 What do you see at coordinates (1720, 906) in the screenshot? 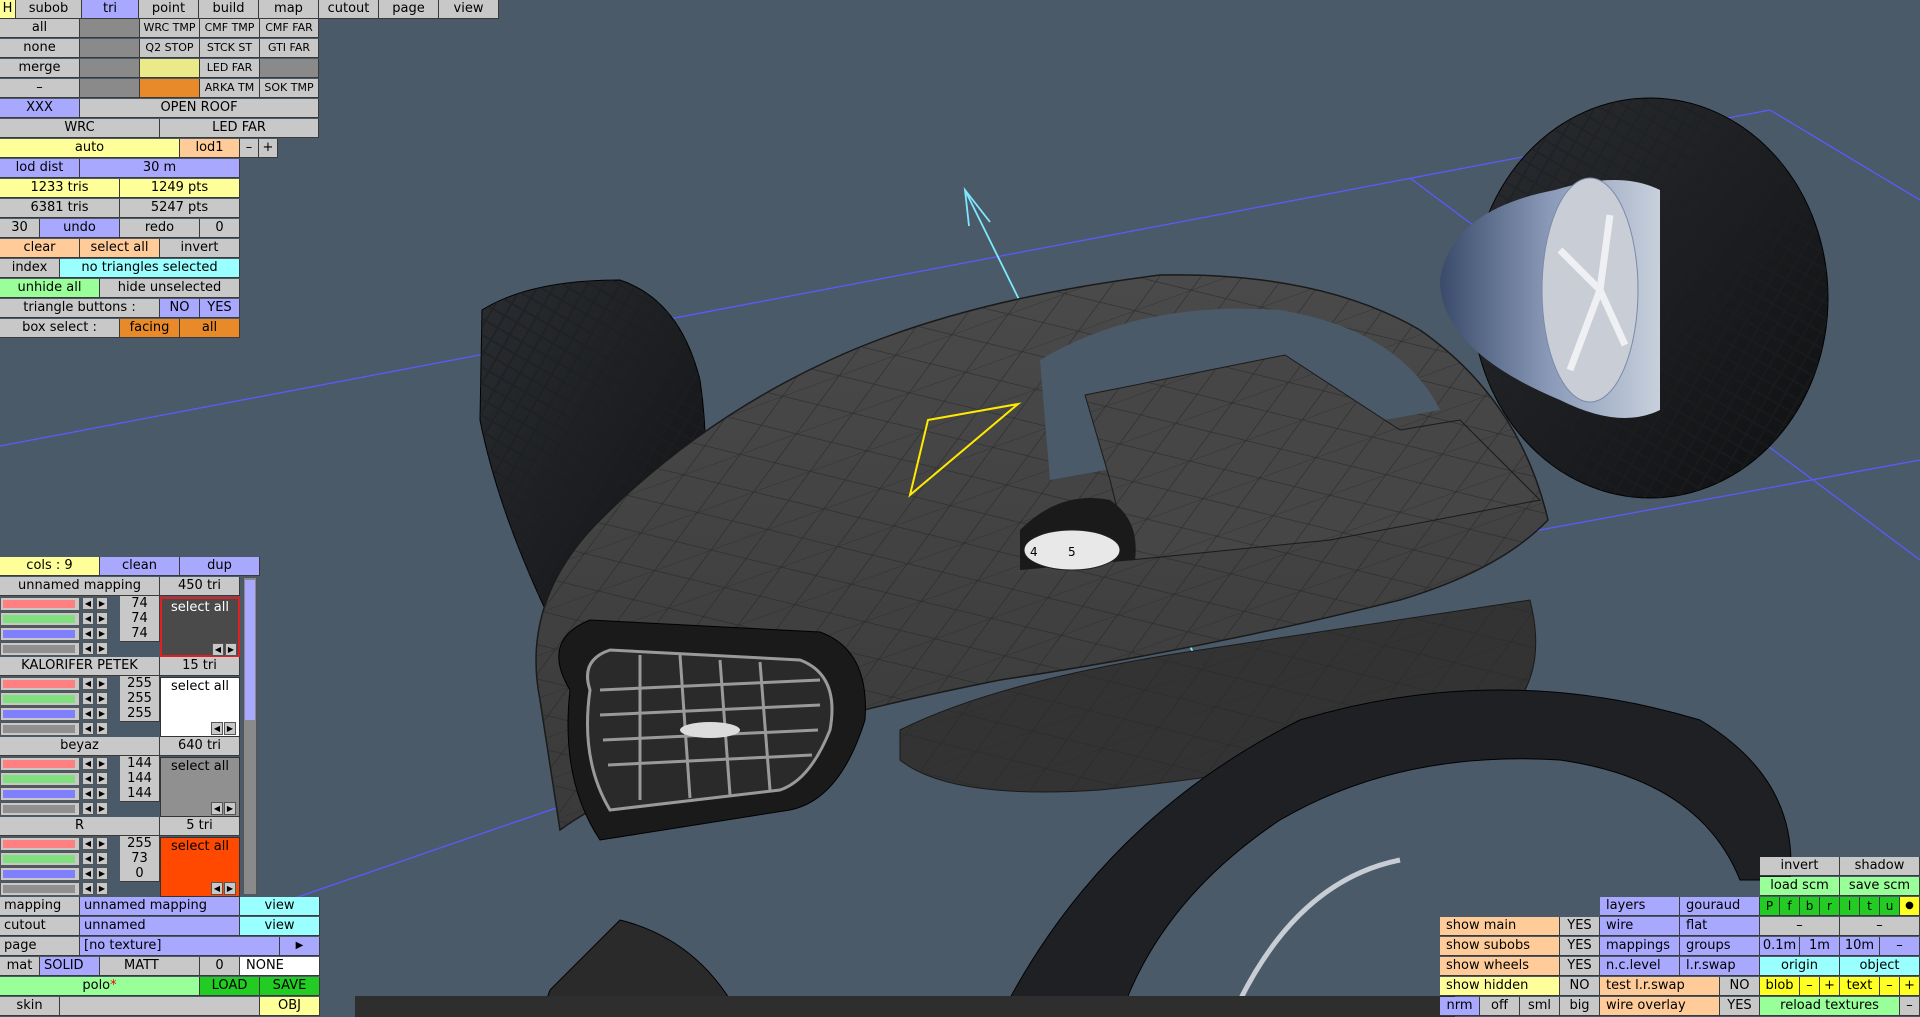
I see `gouraud-button: gouraud` at bounding box center [1720, 906].